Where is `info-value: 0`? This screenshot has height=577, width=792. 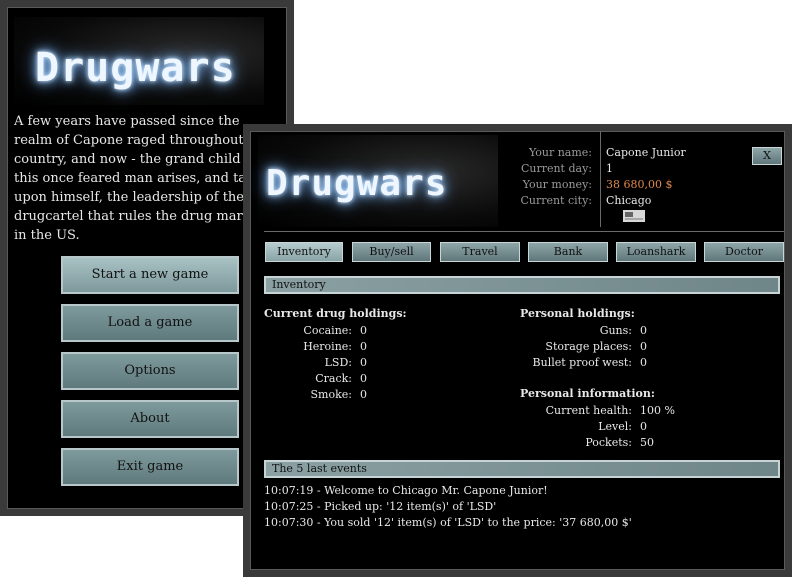 info-value: 0 is located at coordinates (643, 426).